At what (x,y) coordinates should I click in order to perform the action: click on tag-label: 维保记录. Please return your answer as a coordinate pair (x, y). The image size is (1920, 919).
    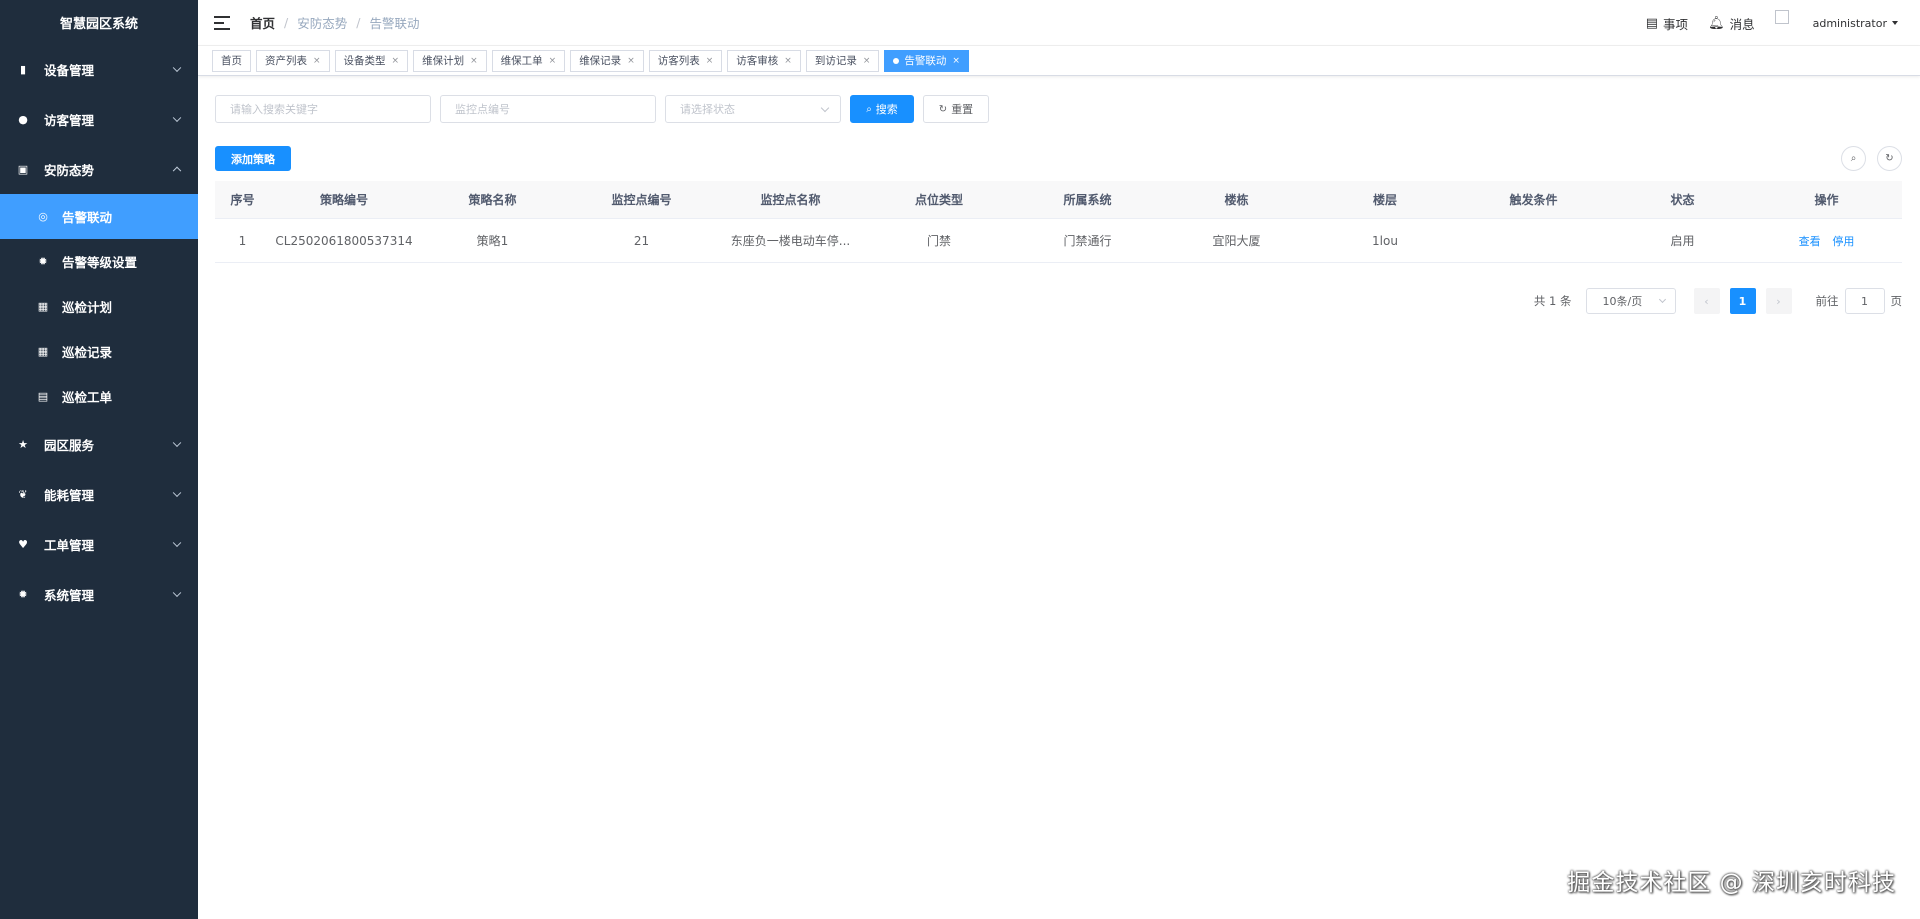
    Looking at the image, I should click on (600, 61).